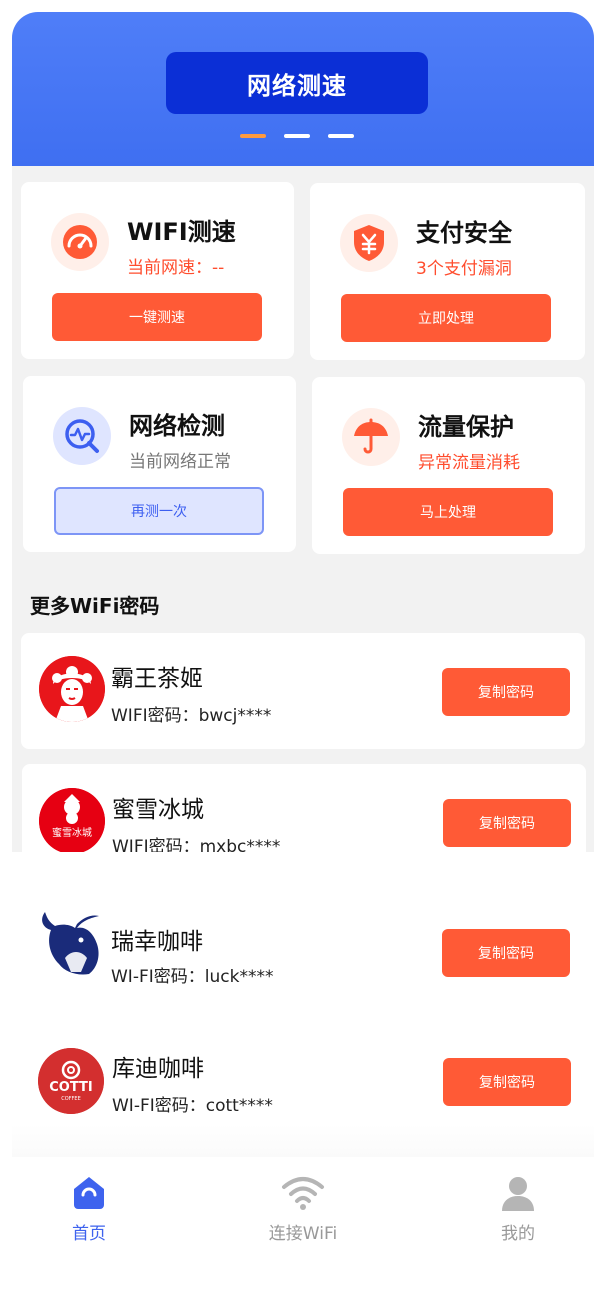 This screenshot has height=1302, width=606. Describe the element at coordinates (95, 606) in the screenshot. I see `section-title-more-wifi: 更多WiFi密码` at that location.